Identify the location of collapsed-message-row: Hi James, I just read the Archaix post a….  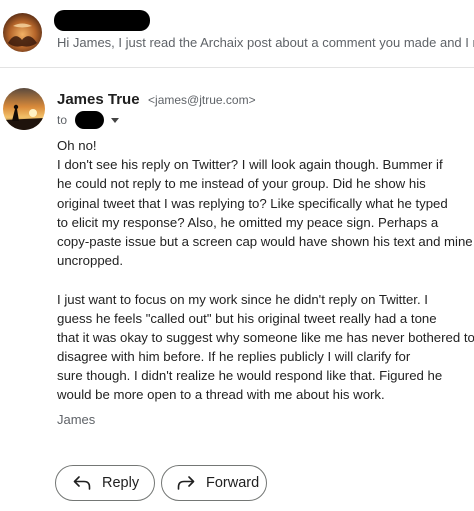
(237, 33).